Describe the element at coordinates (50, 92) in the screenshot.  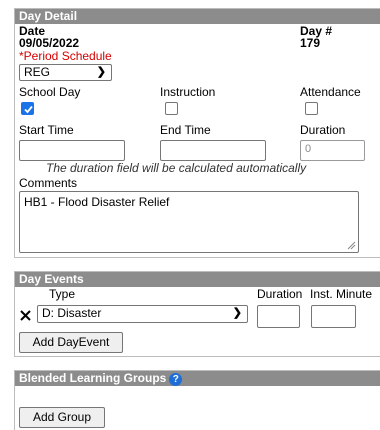
I see `school-day-label: School Day` at that location.